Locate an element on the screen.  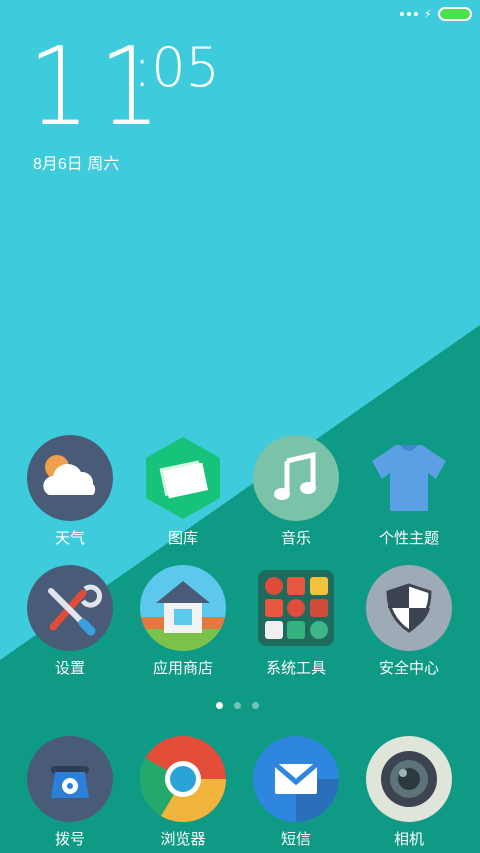
app-label: 浏览器 is located at coordinates (183, 839).